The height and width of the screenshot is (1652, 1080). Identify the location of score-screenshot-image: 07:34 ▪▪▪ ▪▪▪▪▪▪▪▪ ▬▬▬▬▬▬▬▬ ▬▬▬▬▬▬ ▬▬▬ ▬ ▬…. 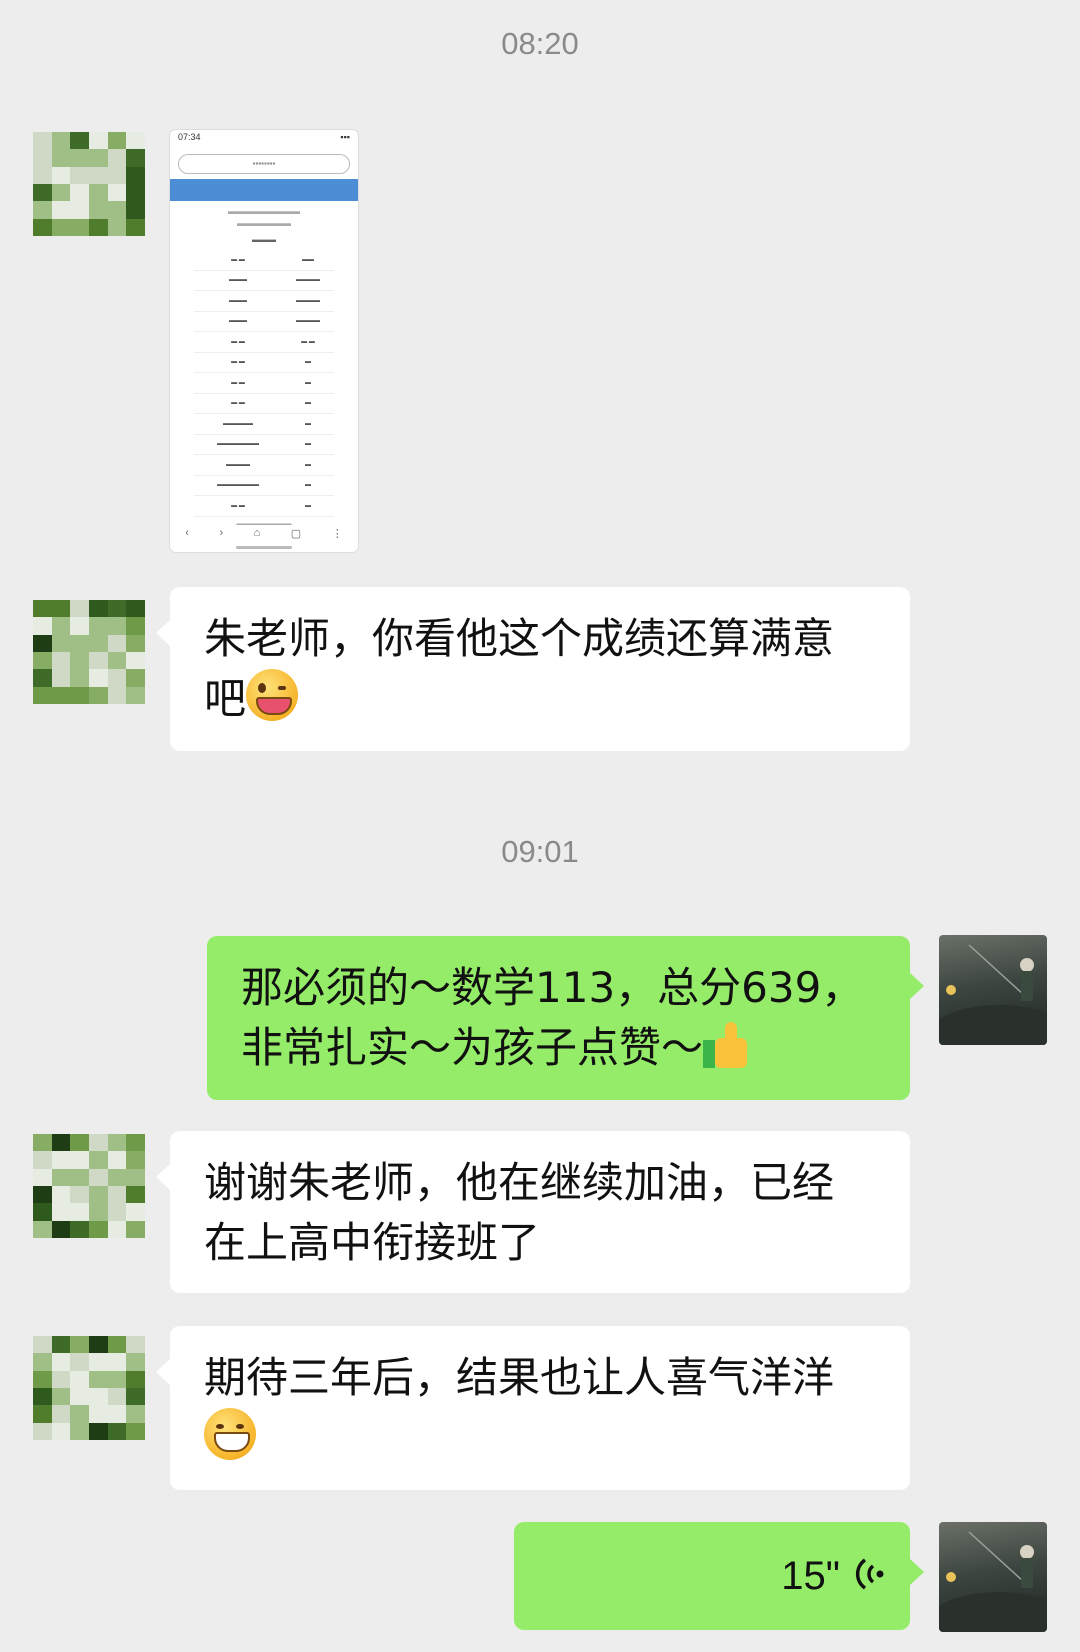
(264, 341).